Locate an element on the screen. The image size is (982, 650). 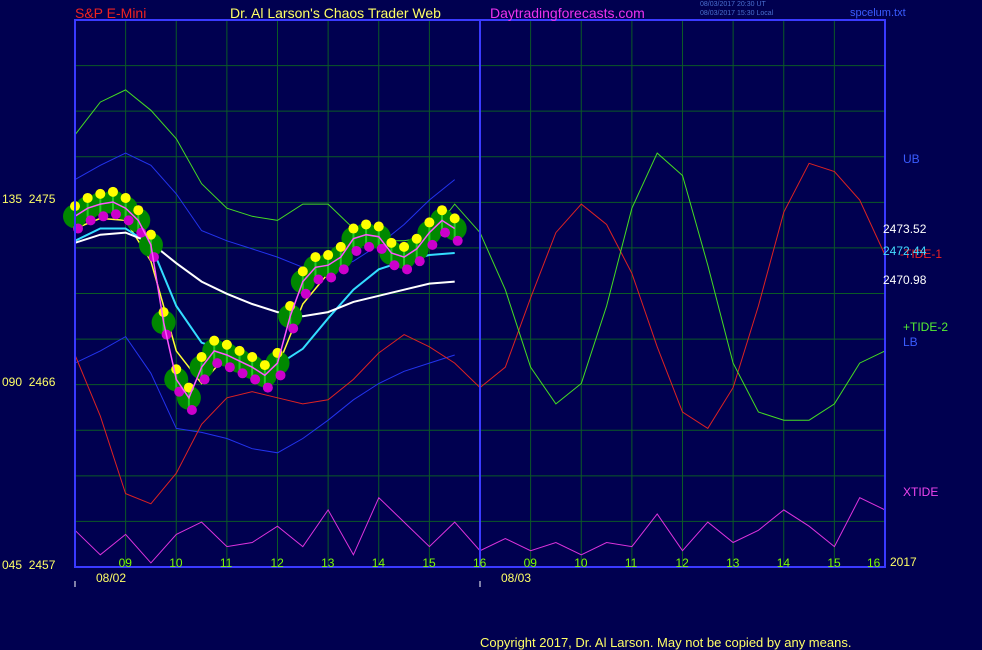
symbol-label: S&P E-Mini is located at coordinates (111, 13).